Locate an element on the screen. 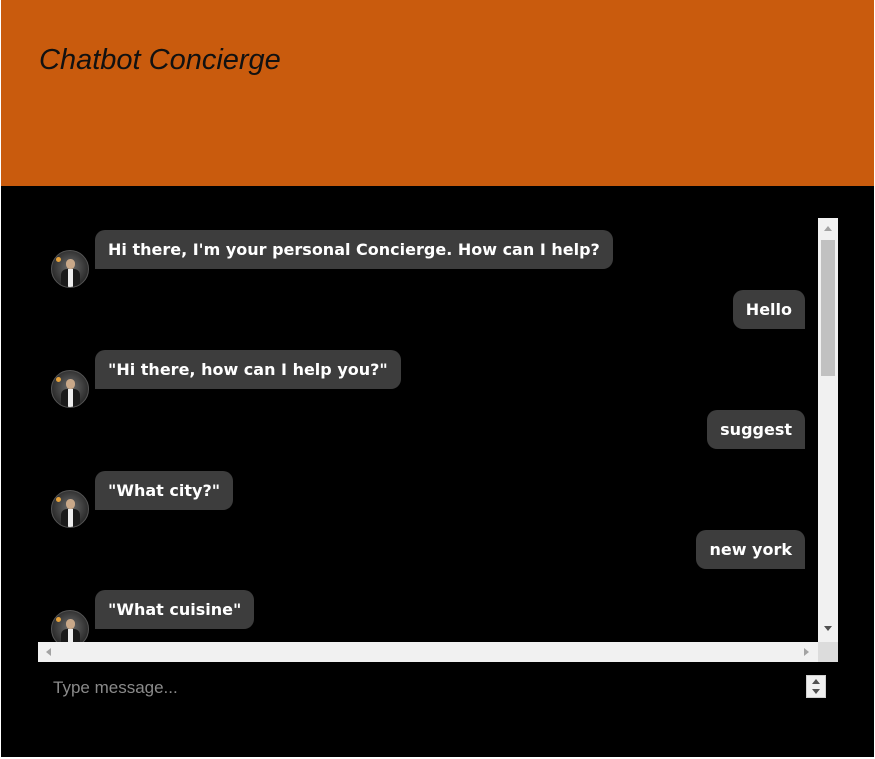 This screenshot has height=759, width=875. vertical-scrollbar is located at coordinates (828, 430).